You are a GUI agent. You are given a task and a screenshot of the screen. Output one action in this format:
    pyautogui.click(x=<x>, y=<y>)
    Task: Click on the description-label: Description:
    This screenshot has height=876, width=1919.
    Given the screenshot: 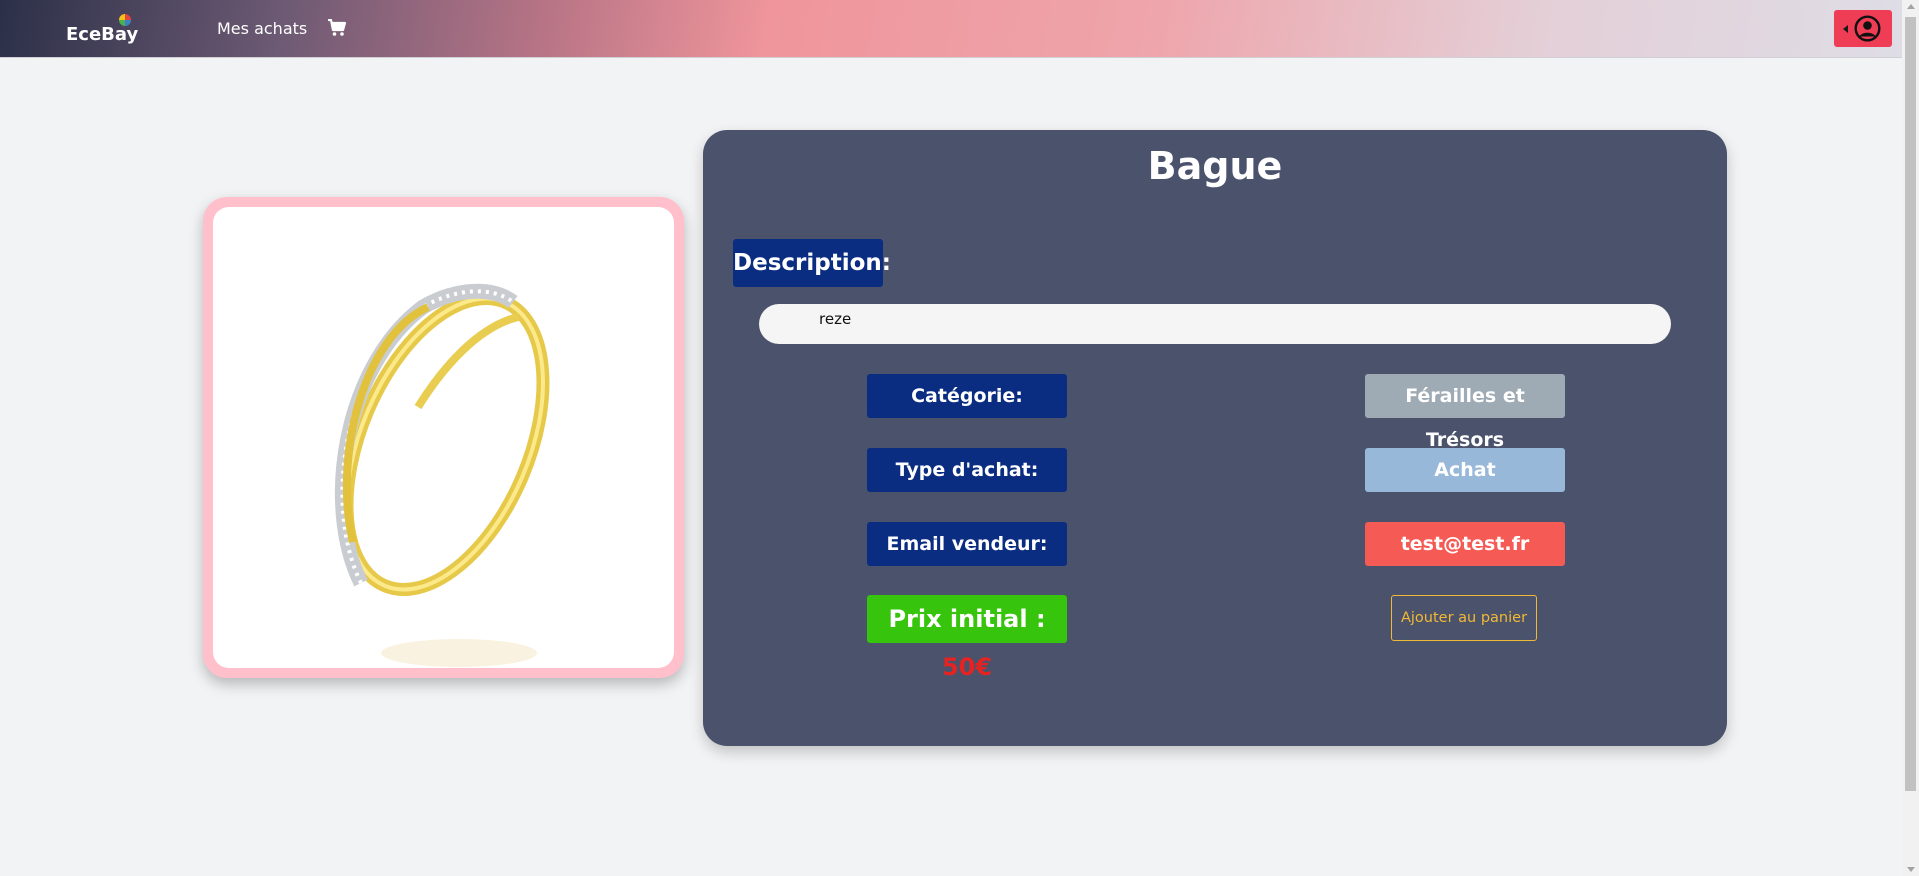 What is the action you would take?
    pyautogui.click(x=812, y=263)
    